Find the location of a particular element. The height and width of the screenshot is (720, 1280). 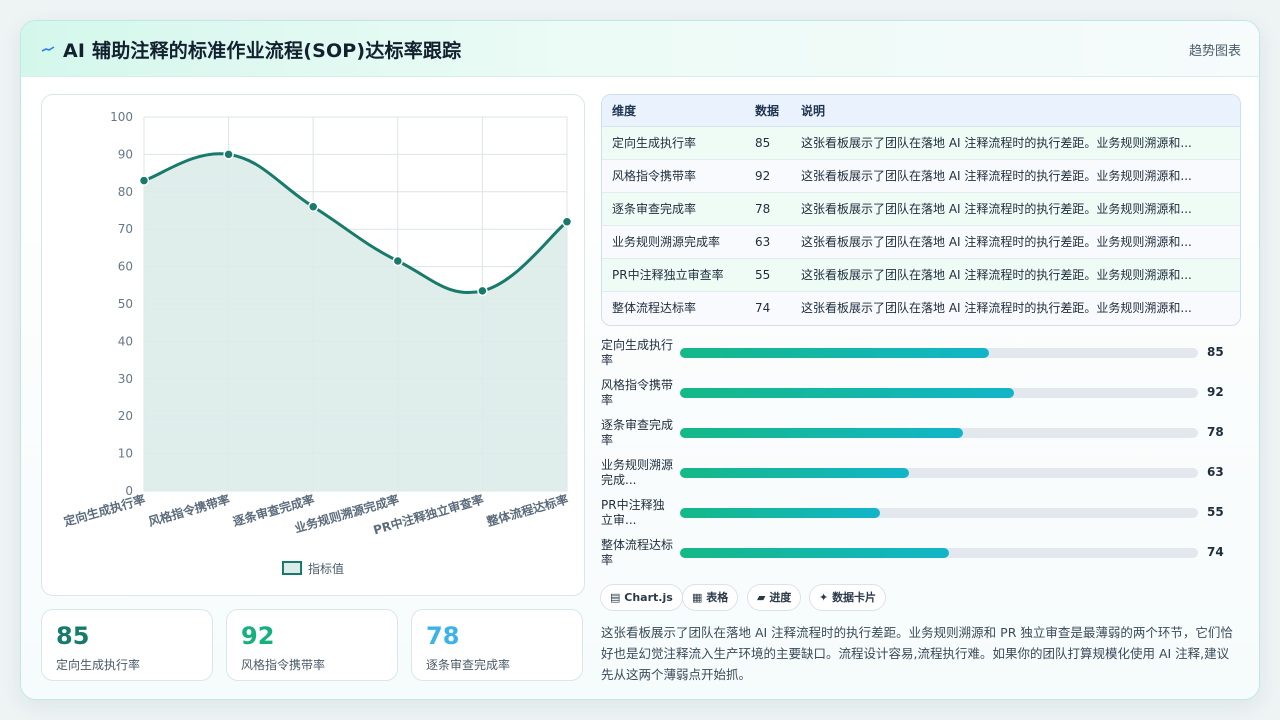

kpi-card: 92 风格指令携带率 is located at coordinates (312, 645).